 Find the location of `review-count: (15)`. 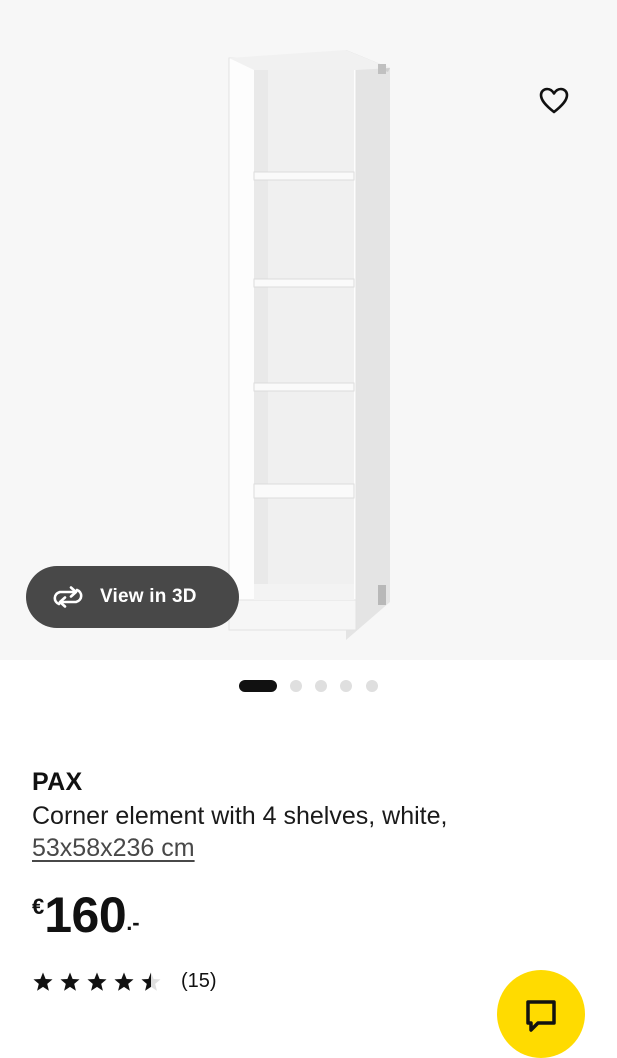

review-count: (15) is located at coordinates (199, 980).